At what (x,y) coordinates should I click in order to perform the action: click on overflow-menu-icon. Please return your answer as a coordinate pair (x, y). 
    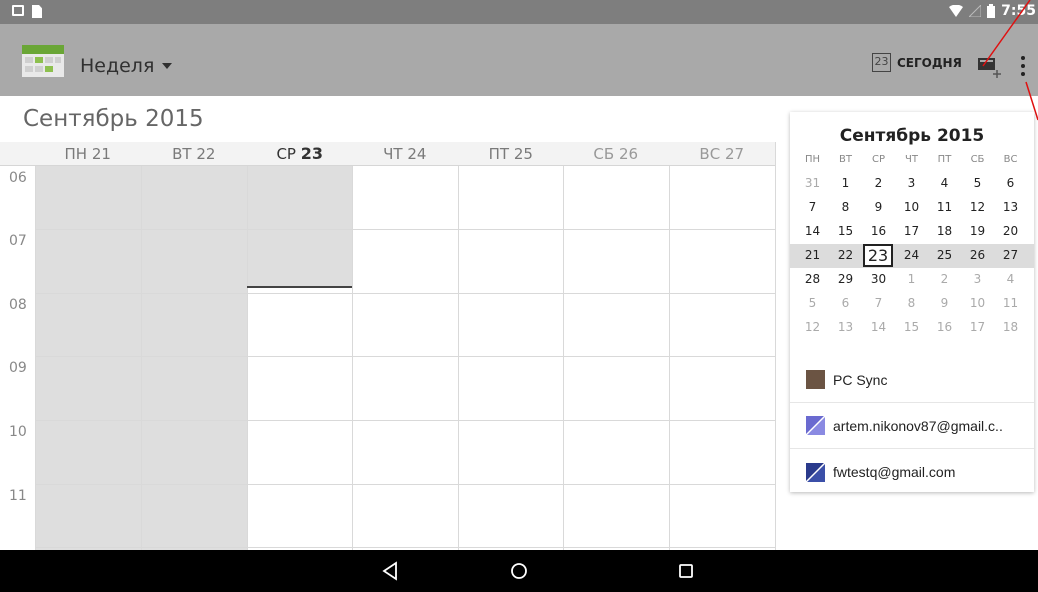
    Looking at the image, I should click on (1023, 66).